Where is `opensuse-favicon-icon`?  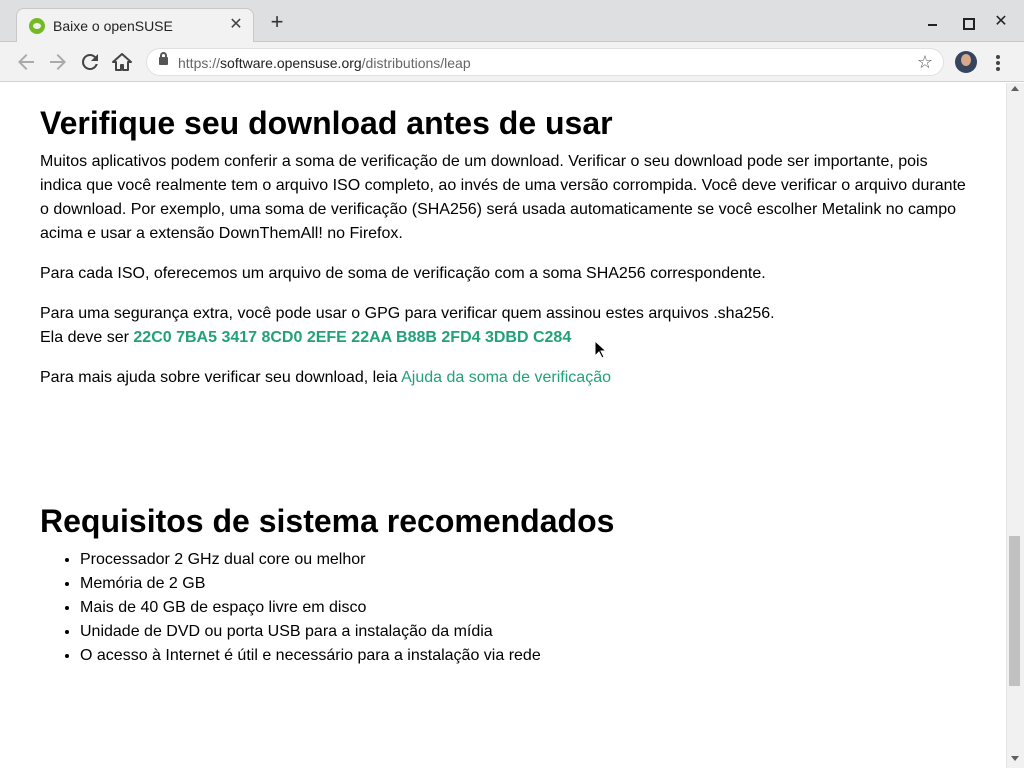 opensuse-favicon-icon is located at coordinates (37, 26).